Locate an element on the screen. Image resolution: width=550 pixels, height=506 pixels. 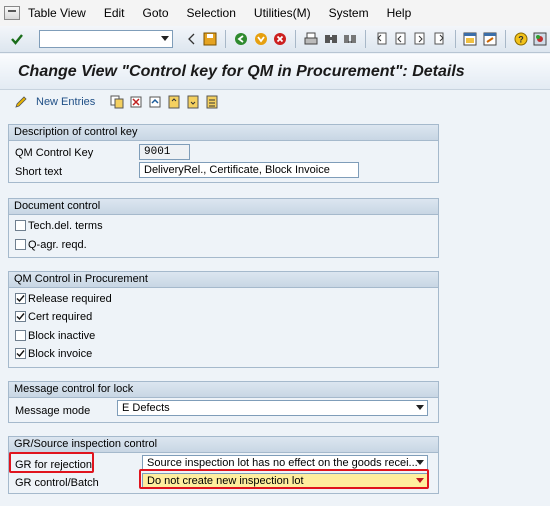
qm-control-key-field: 9001 is located at coordinates (164, 152).